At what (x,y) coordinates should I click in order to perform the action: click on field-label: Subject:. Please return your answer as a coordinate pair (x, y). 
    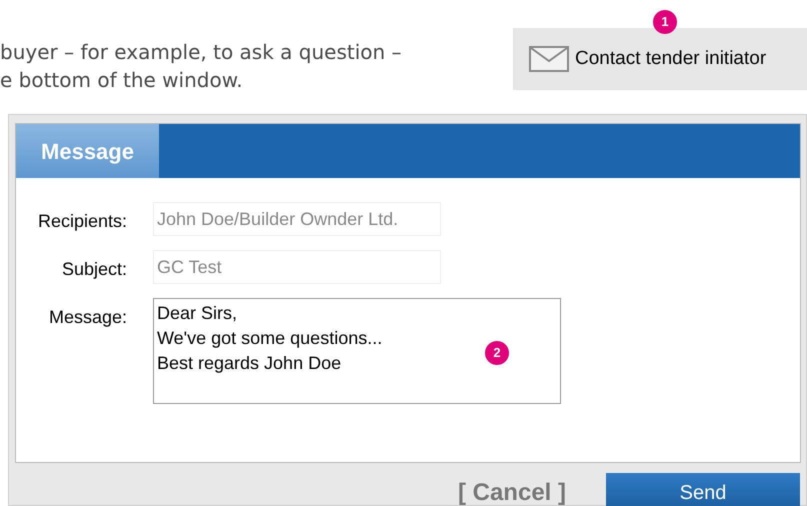
    Looking at the image, I should click on (93, 269).